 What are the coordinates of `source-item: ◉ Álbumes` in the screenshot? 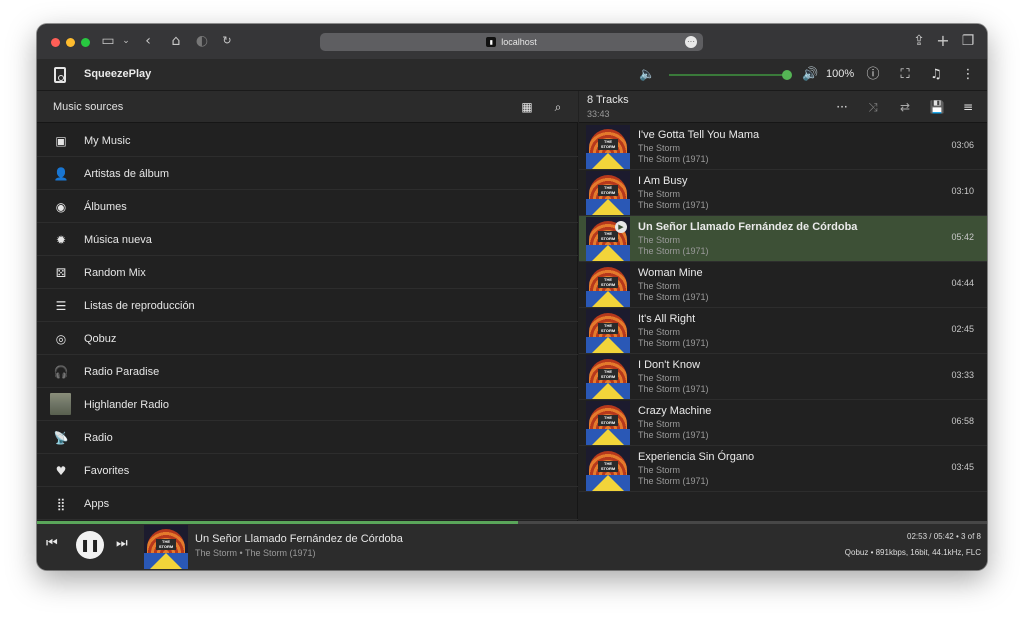 It's located at (307, 206).